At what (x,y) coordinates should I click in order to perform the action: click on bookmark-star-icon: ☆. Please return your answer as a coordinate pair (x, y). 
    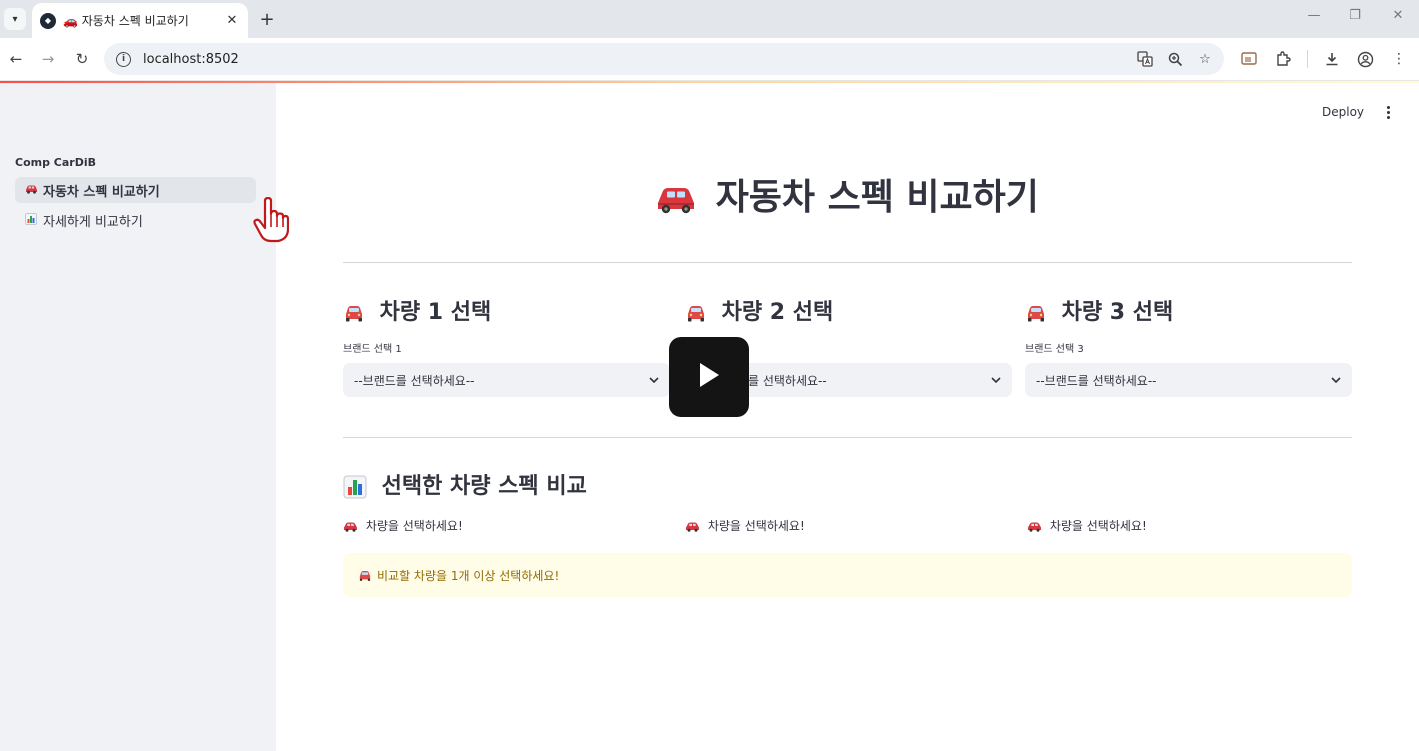
    Looking at the image, I should click on (1205, 59).